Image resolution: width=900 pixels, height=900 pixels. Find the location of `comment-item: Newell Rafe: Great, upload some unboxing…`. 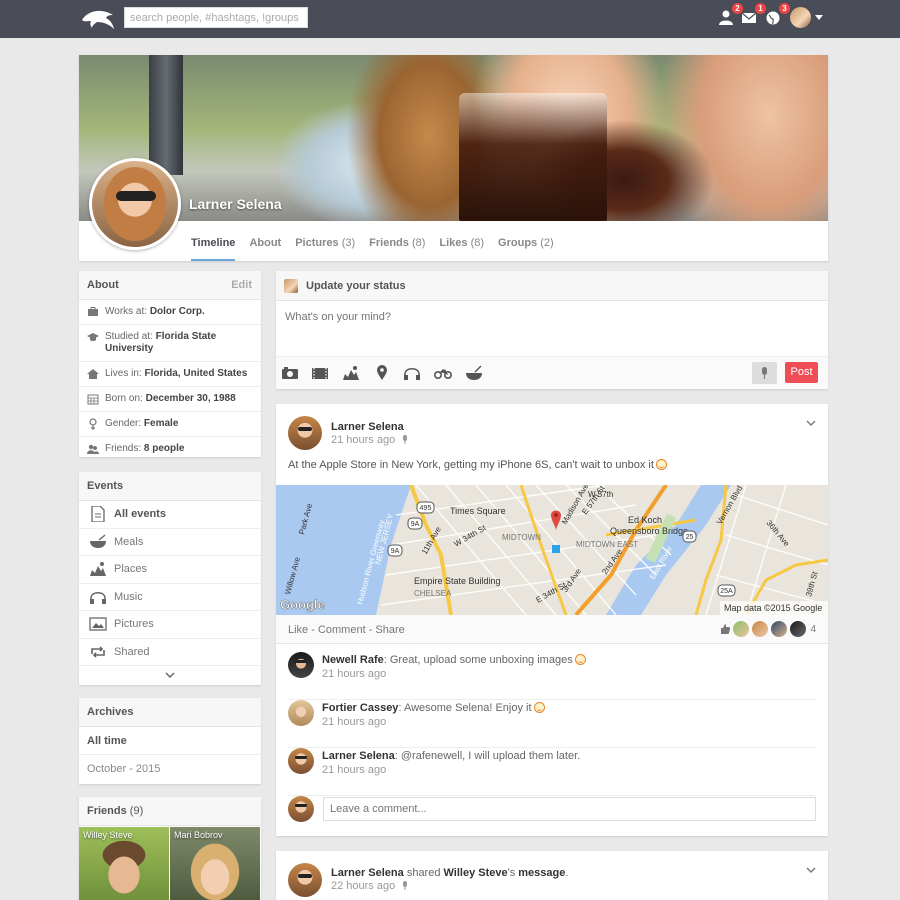

comment-item: Newell Rafe: Great, upload some unboxing… is located at coordinates (552, 676).